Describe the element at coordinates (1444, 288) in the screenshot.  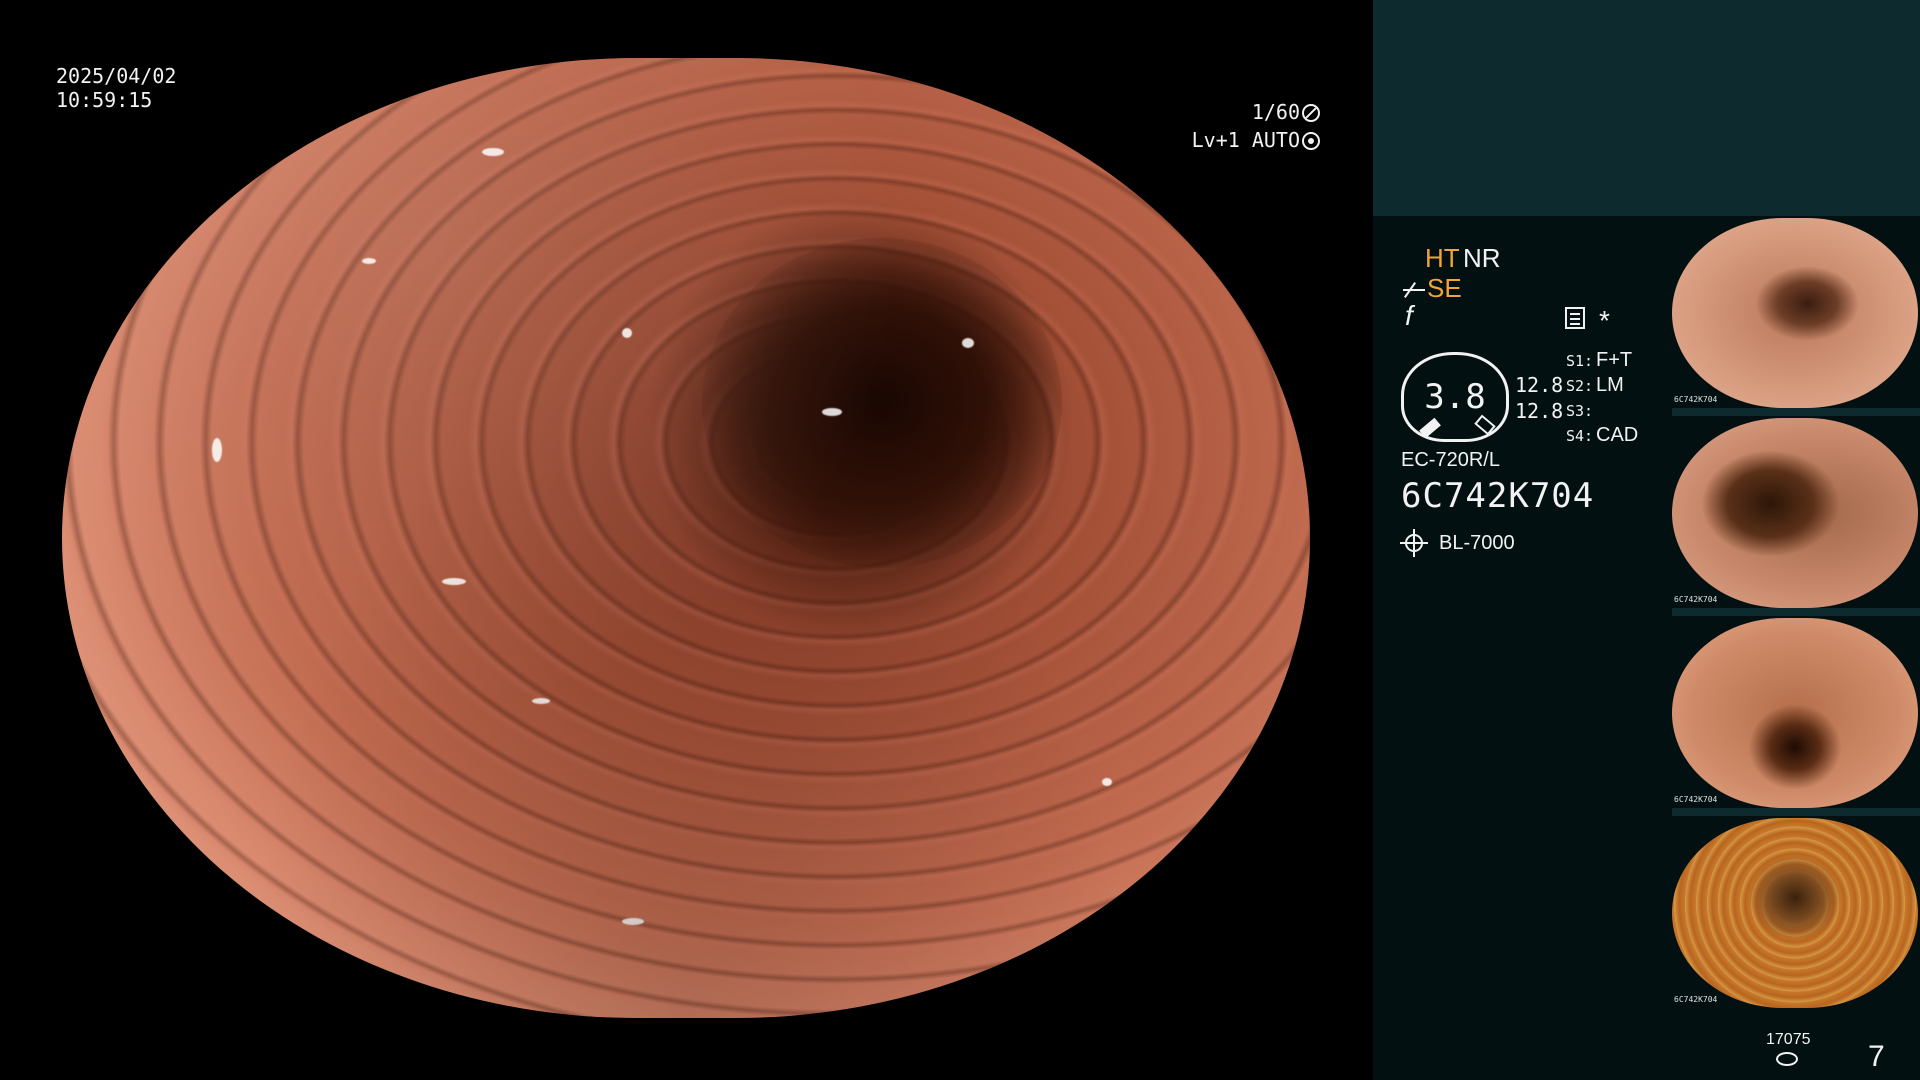
I see `se-label: SE` at that location.